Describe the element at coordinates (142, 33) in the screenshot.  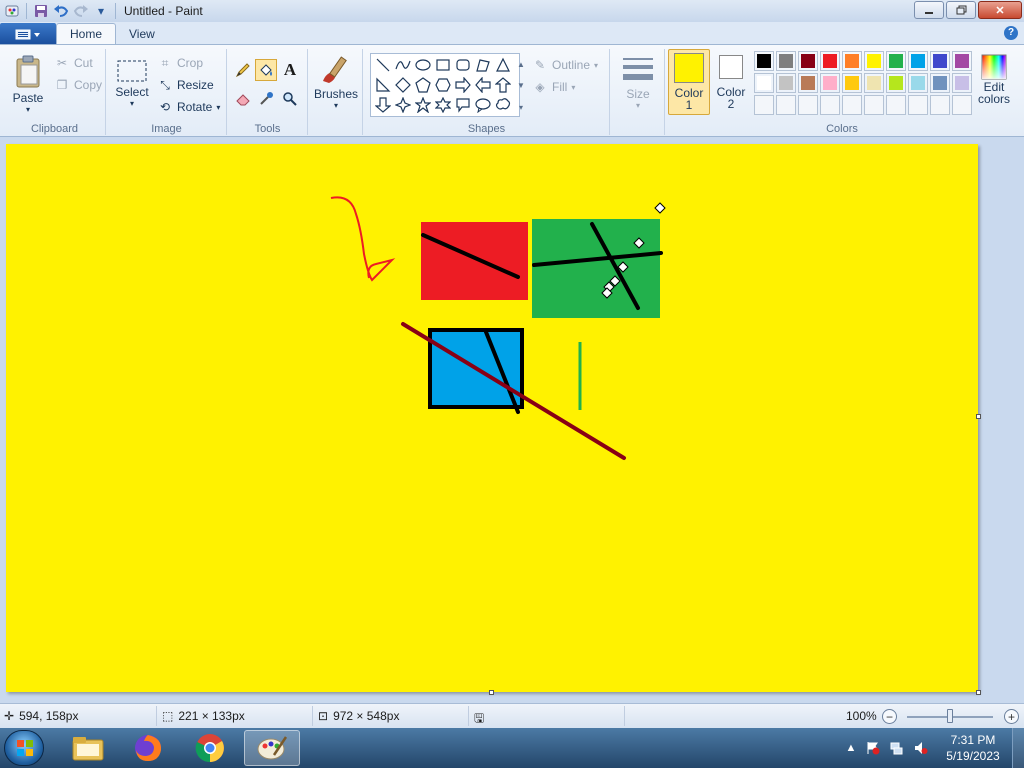
I see `tab-view: View` at that location.